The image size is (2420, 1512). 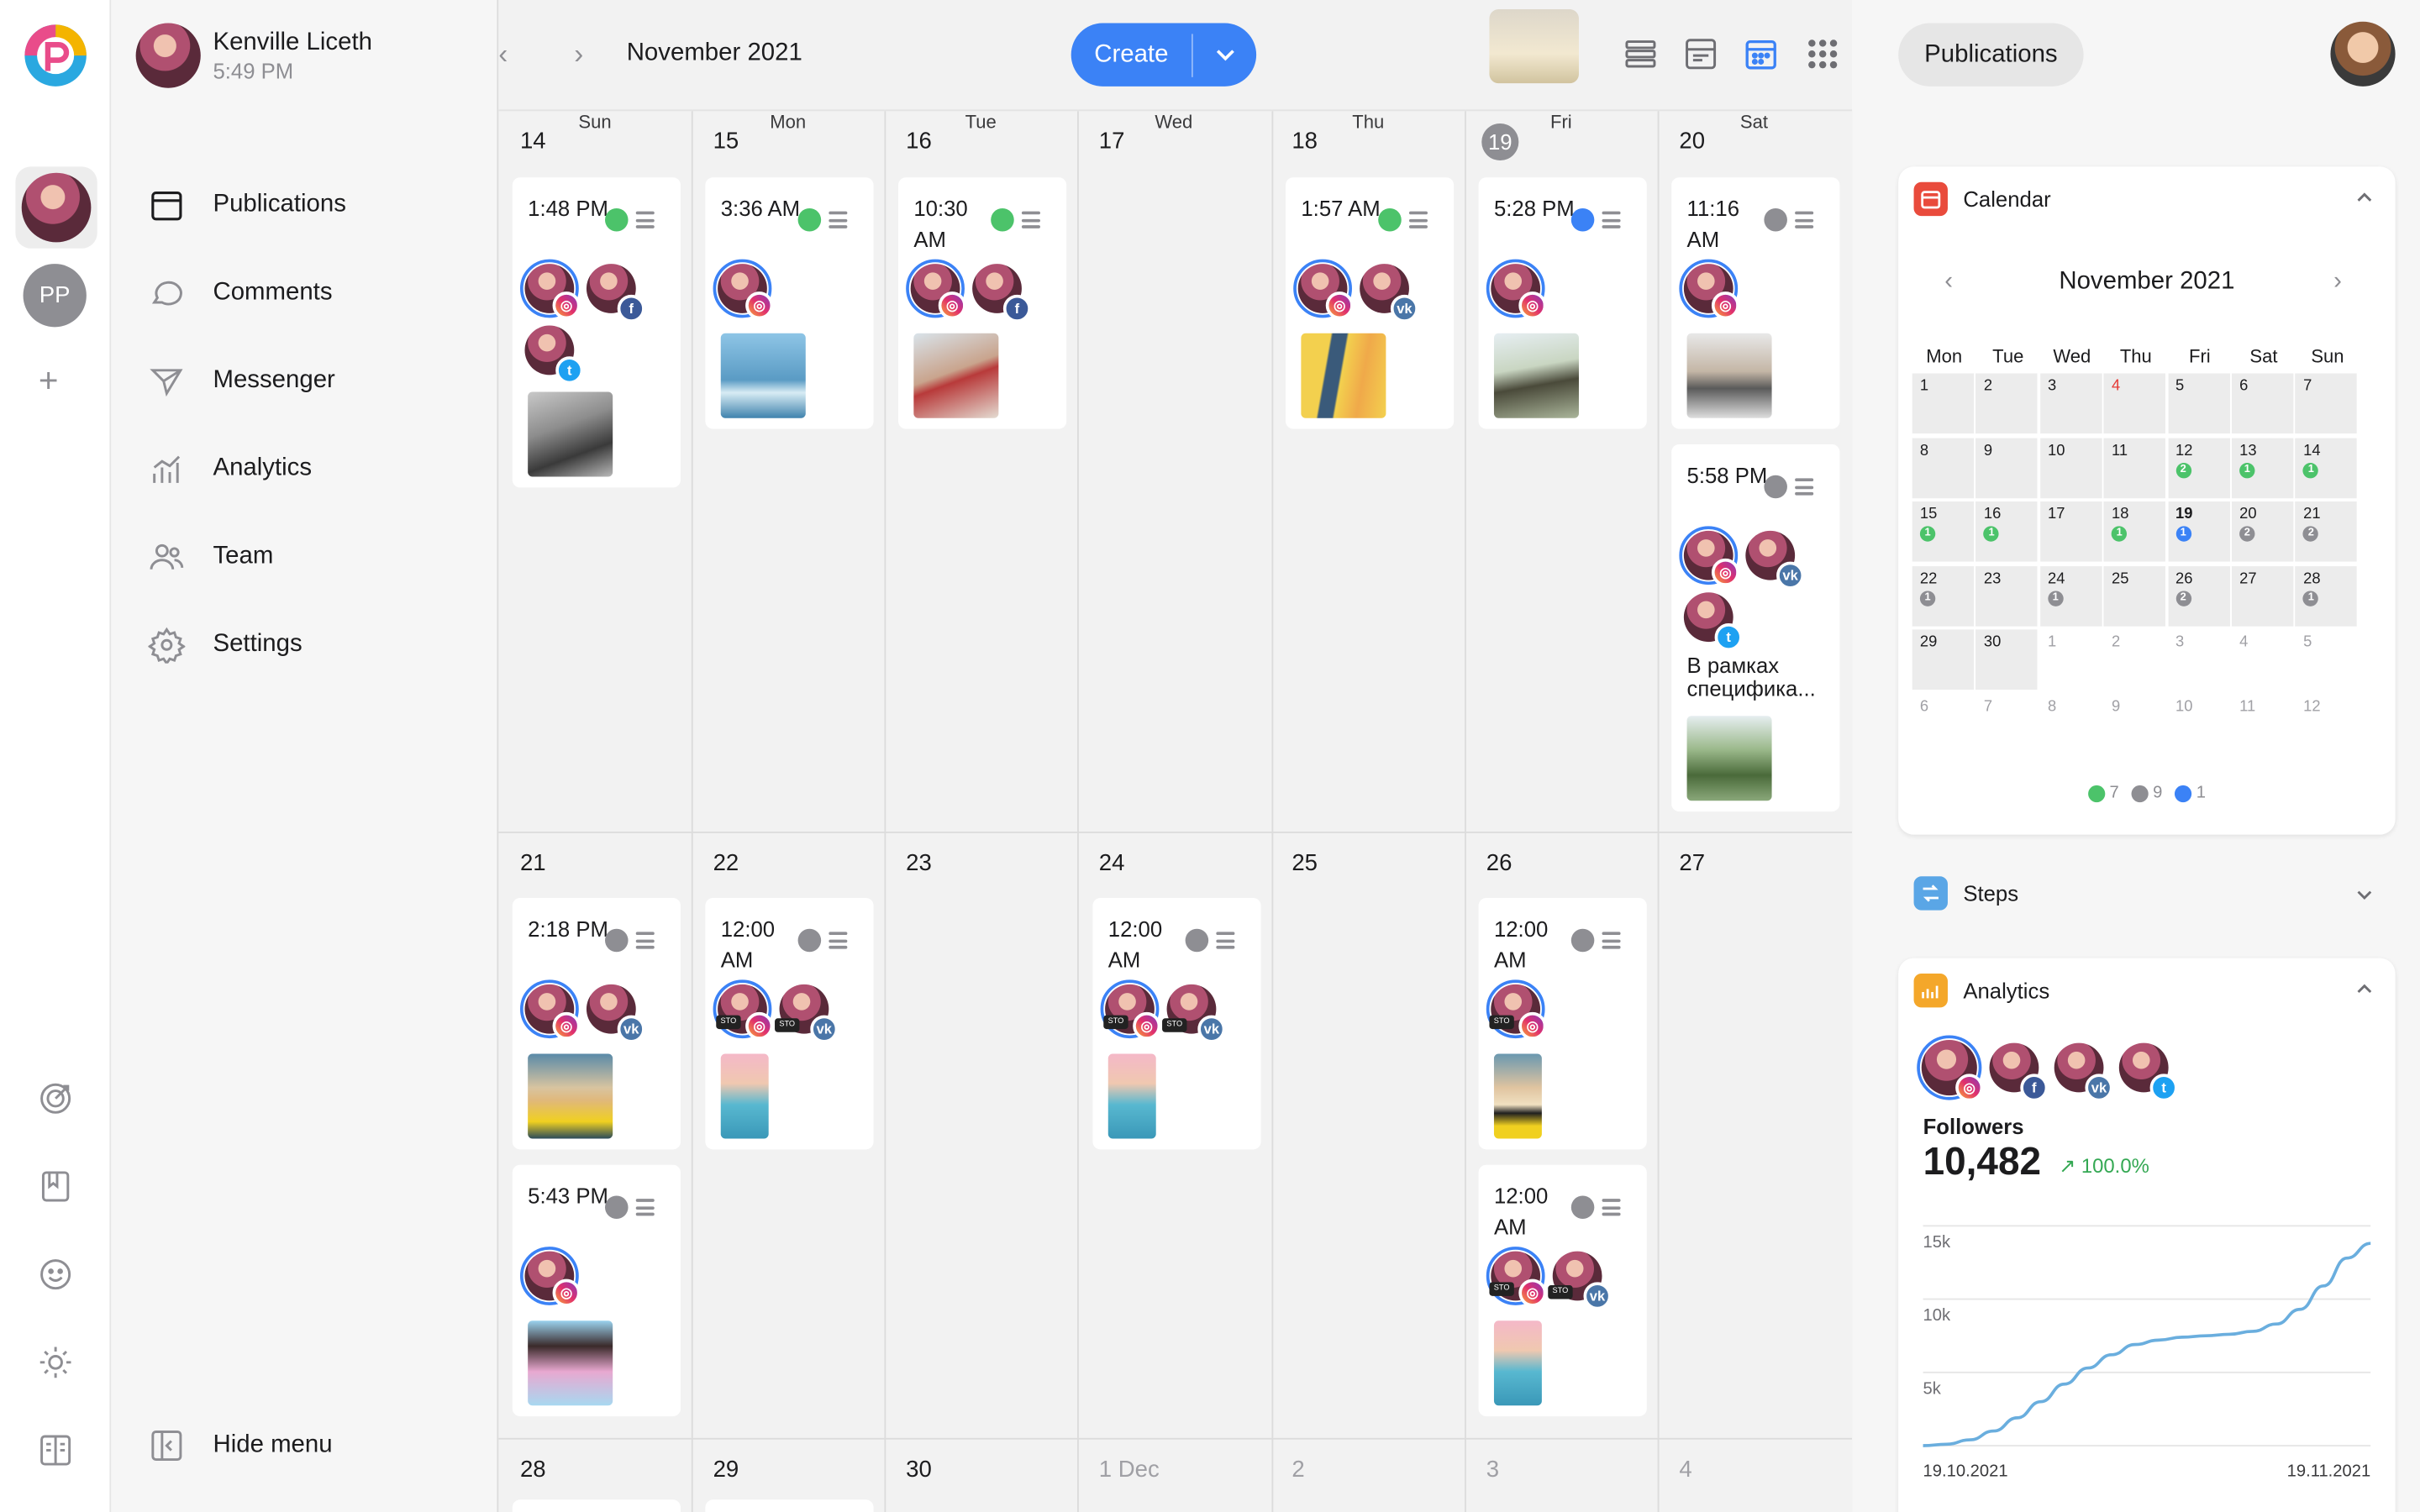 I want to click on post-card: 10:30 AM ◎ f, so click(x=982, y=303).